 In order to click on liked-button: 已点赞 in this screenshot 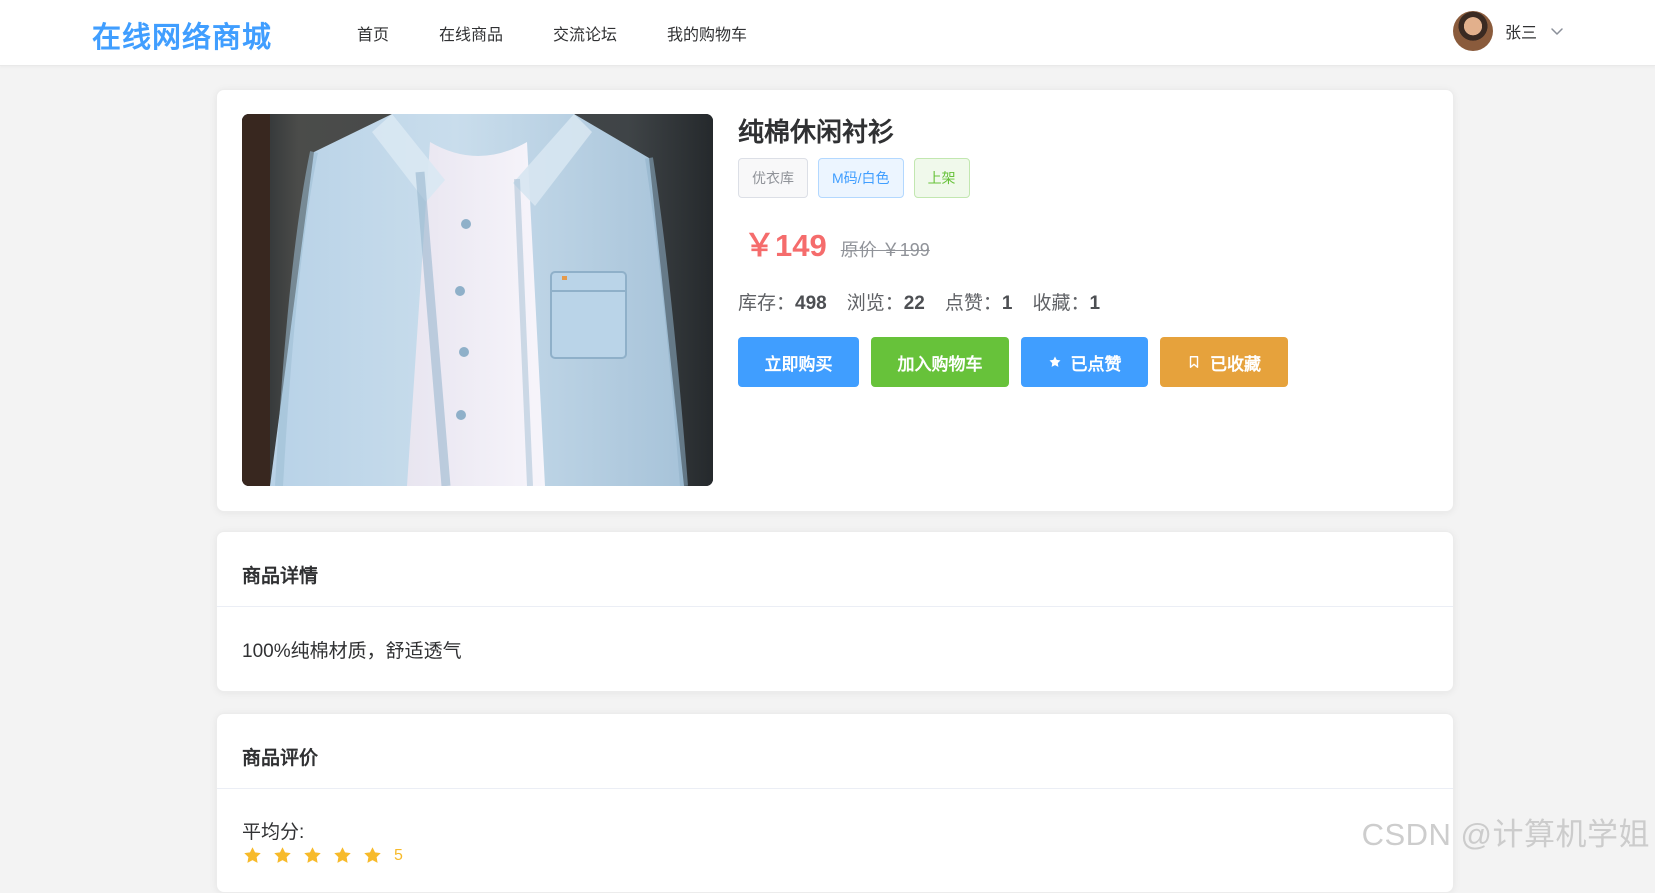, I will do `click(1084, 362)`.